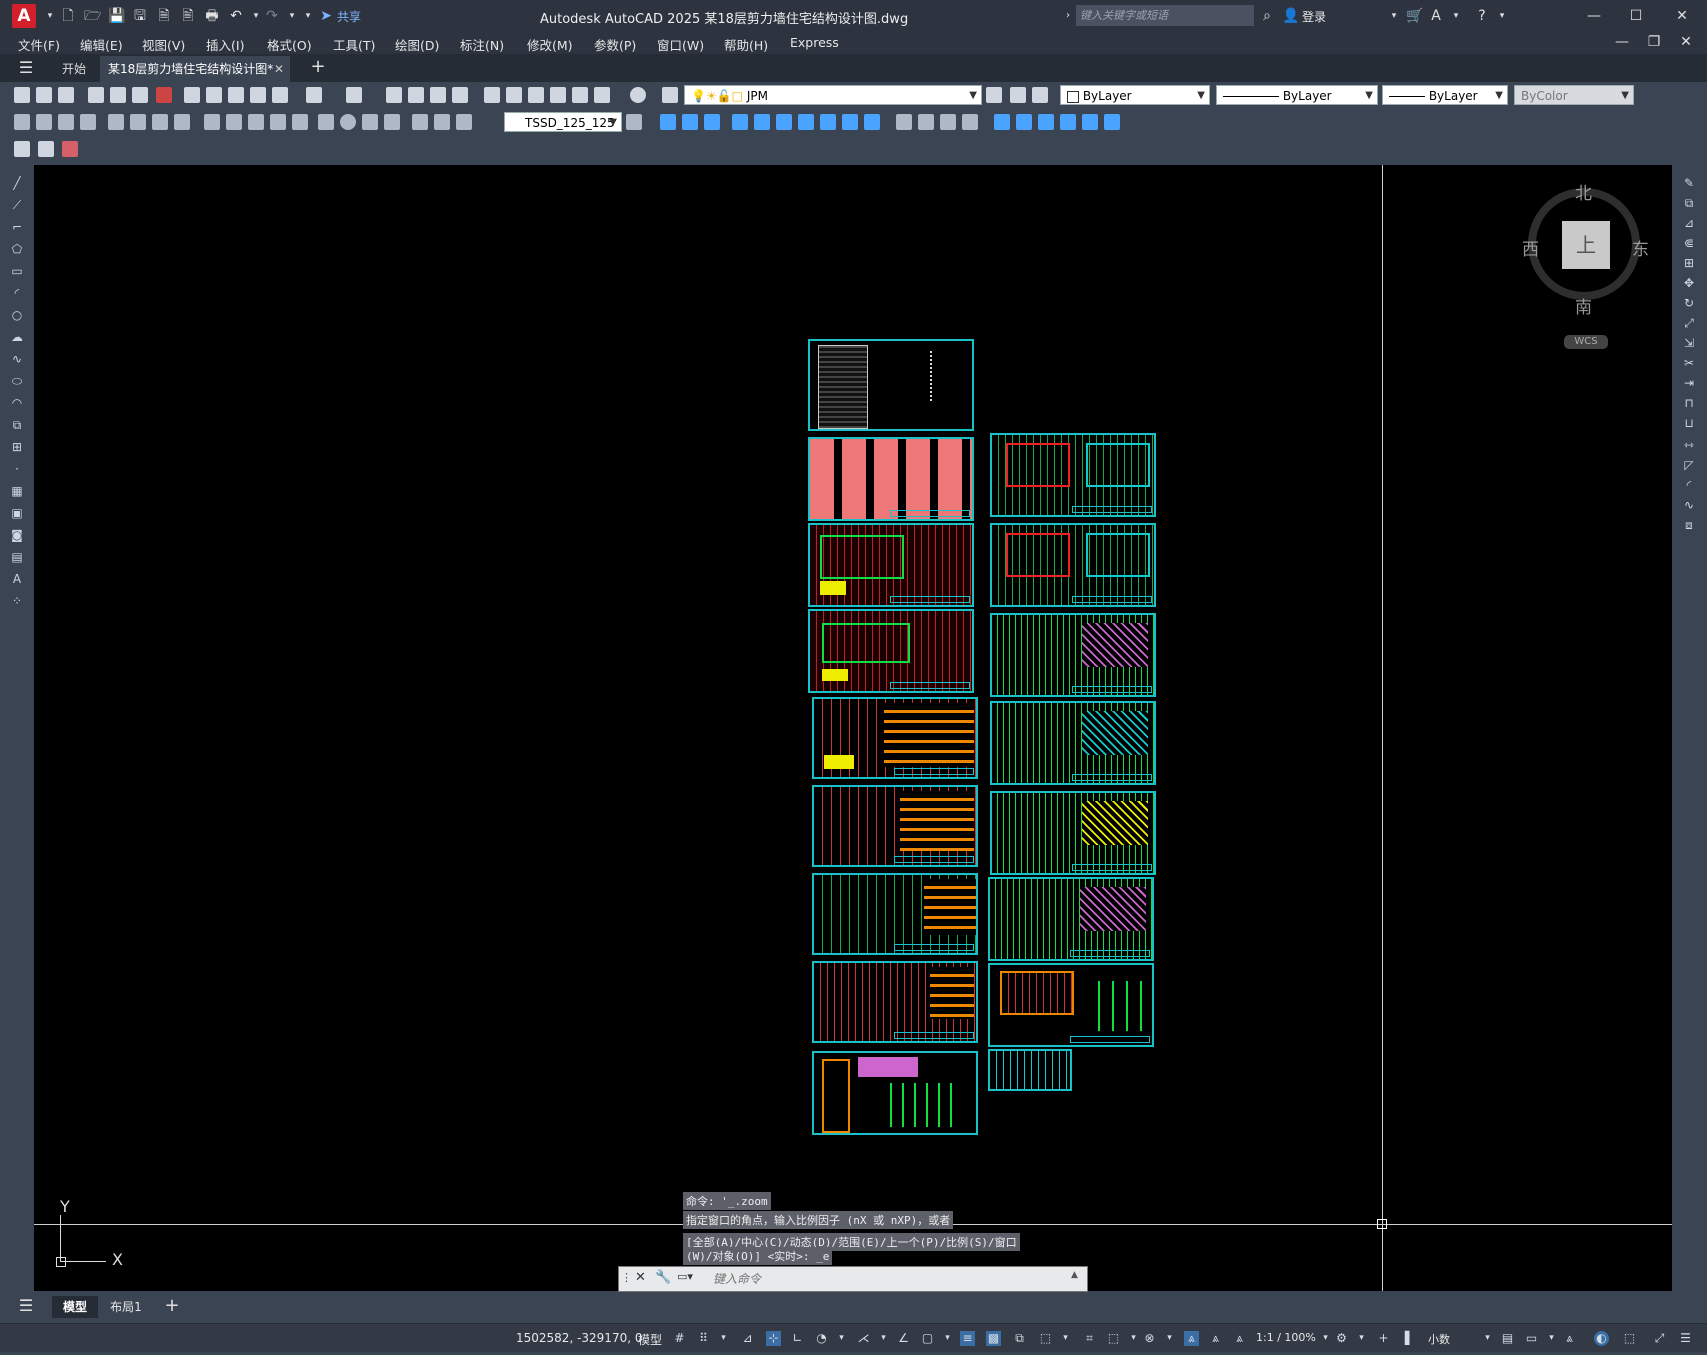 The image size is (1707, 1355). Describe the element at coordinates (1112, 122) in the screenshot. I see `tssd-tool-20-icon` at that location.